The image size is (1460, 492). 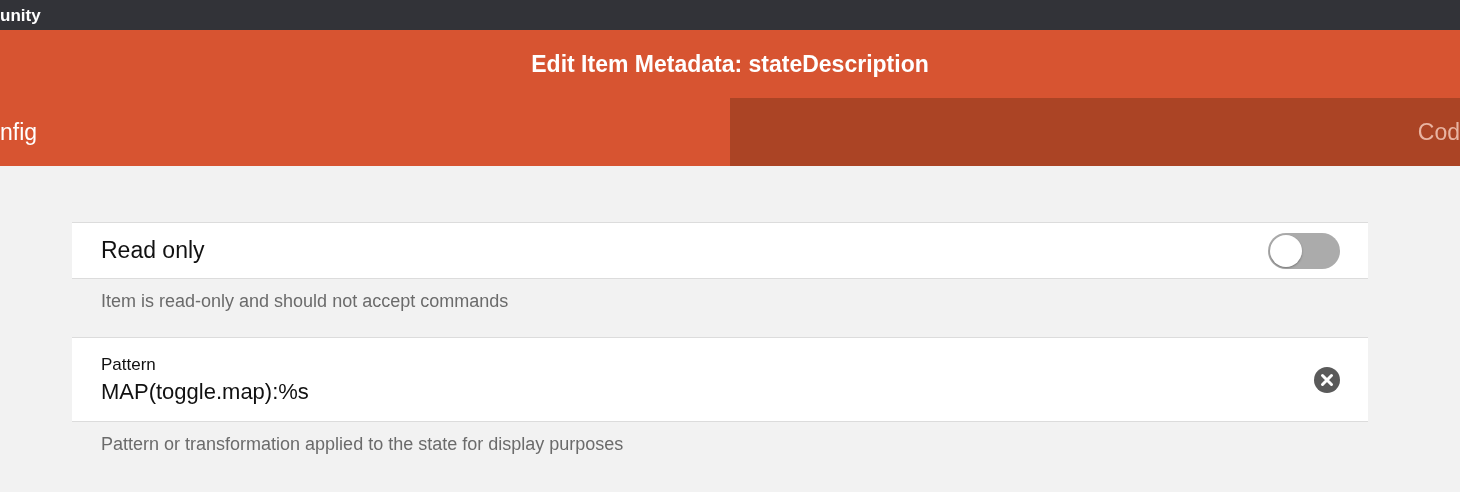 I want to click on field-label: Read only, so click(x=153, y=250).